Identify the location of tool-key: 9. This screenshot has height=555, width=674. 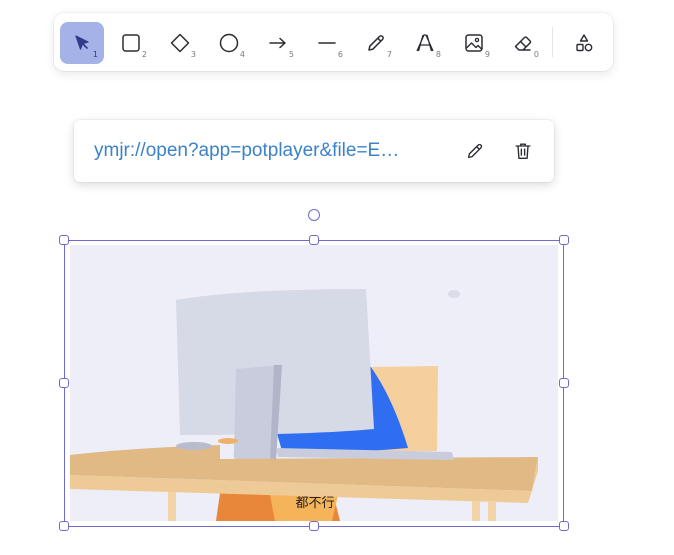
(487, 54).